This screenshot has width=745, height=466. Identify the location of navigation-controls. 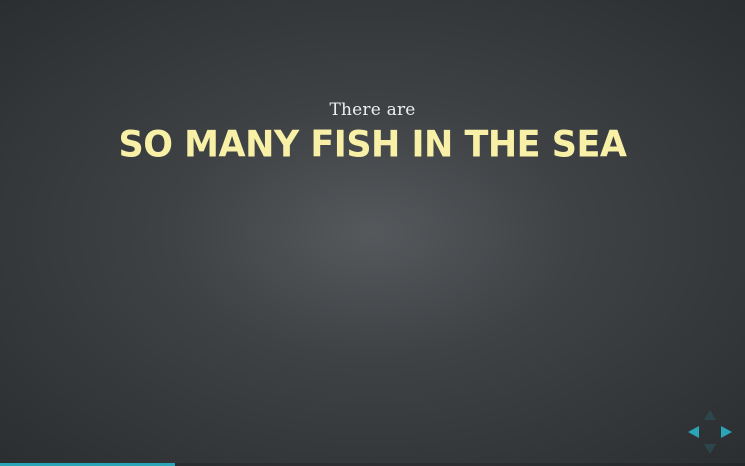
(710, 432).